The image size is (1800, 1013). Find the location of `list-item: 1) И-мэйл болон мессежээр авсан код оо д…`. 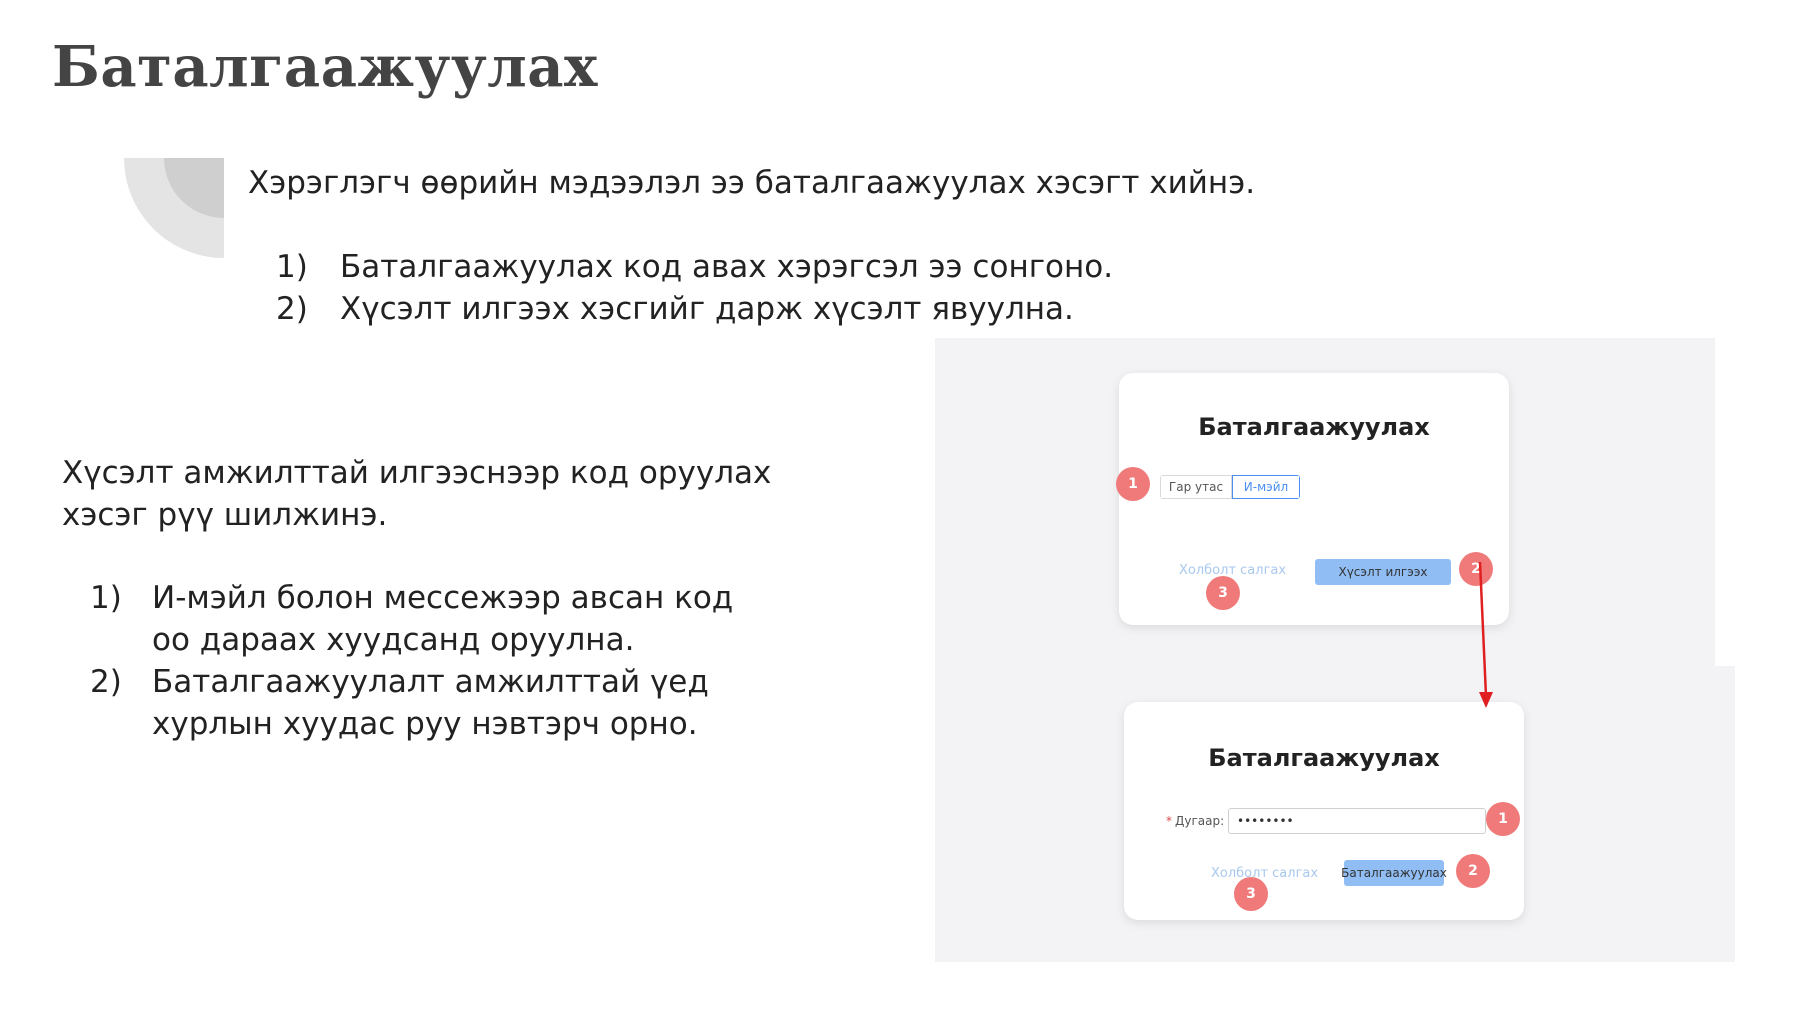

list-item: 1) И-мэйл болон мессежээр авсан код оо д… is located at coordinates (430, 619).